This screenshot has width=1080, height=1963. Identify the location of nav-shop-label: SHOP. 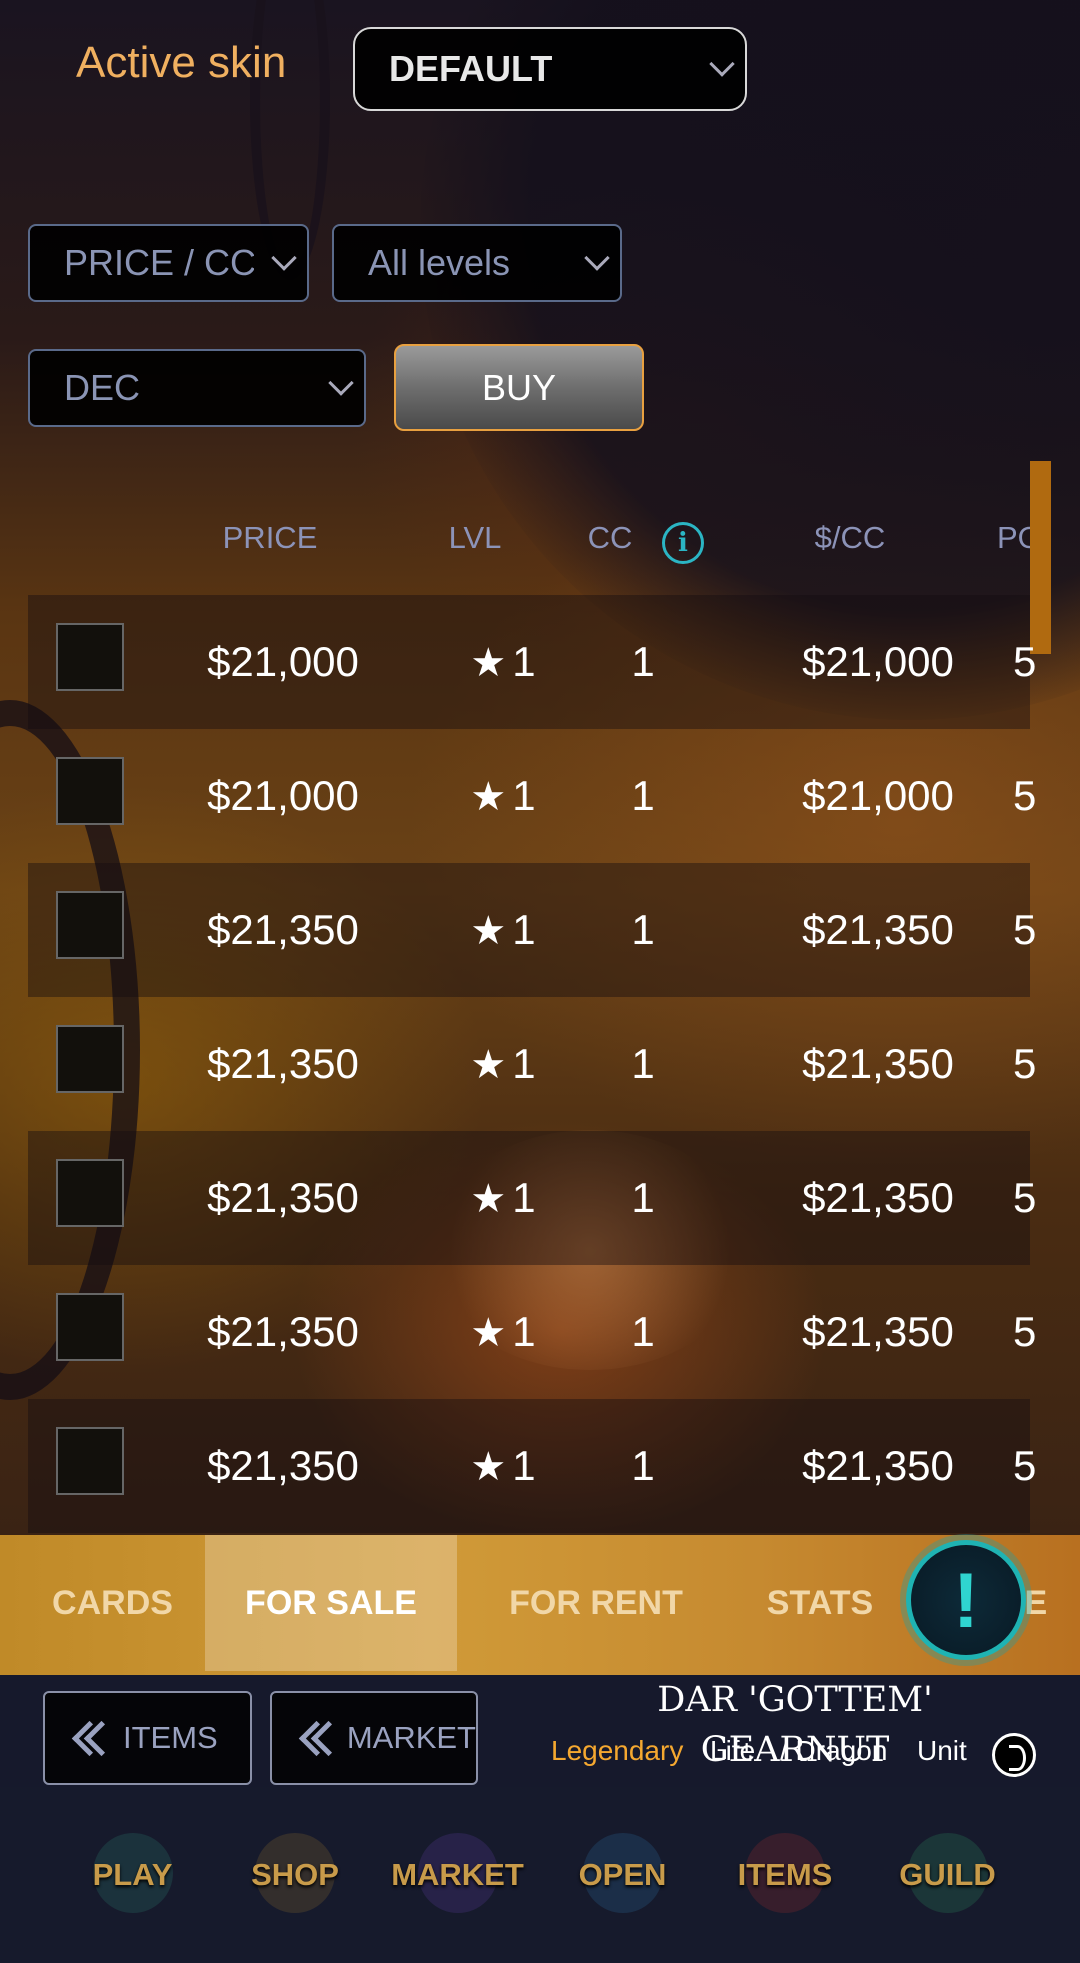
(295, 1874).